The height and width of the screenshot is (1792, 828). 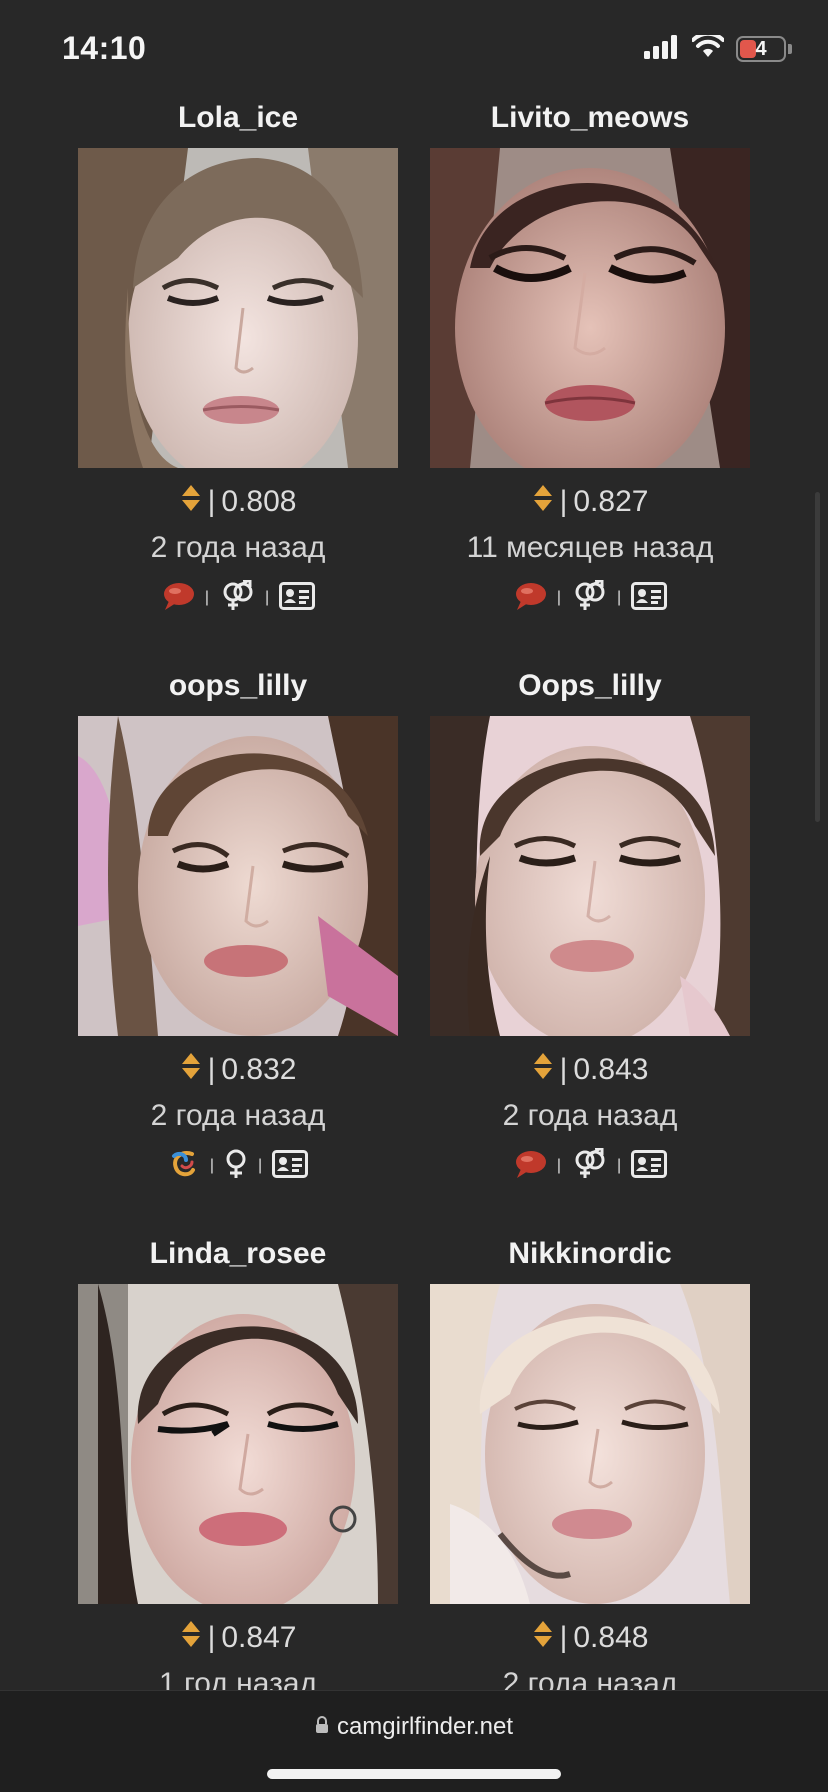 I want to click on status-time: 14:10, so click(x=104, y=48).